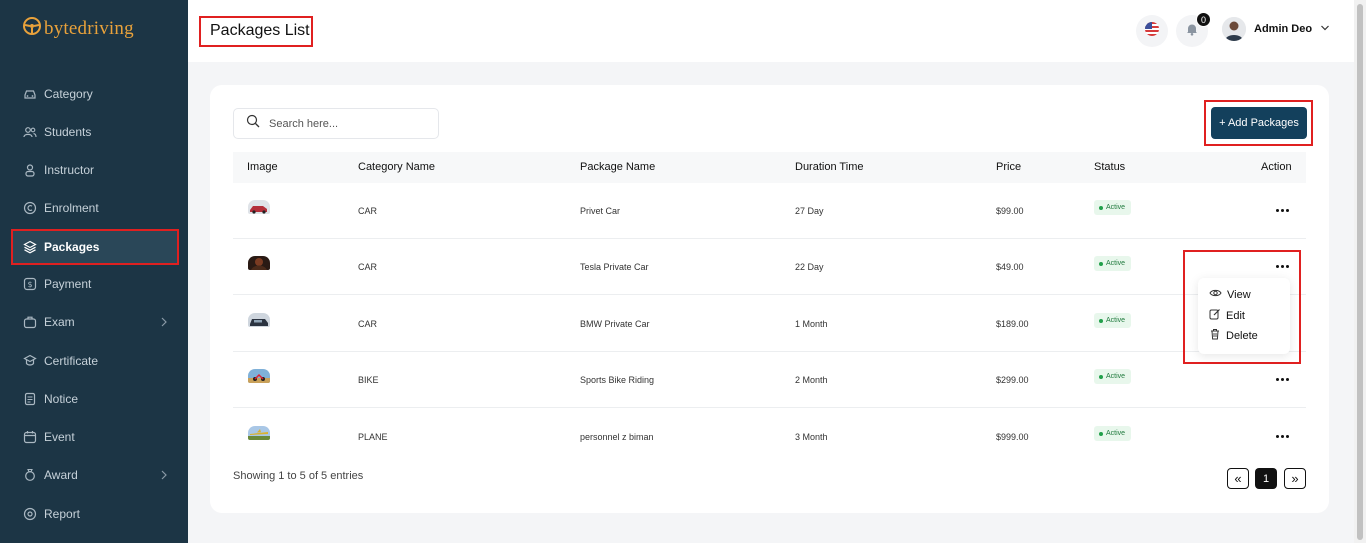 The width and height of the screenshot is (1366, 543). I want to click on add-packages-button: + Add Packages, so click(1259, 123).